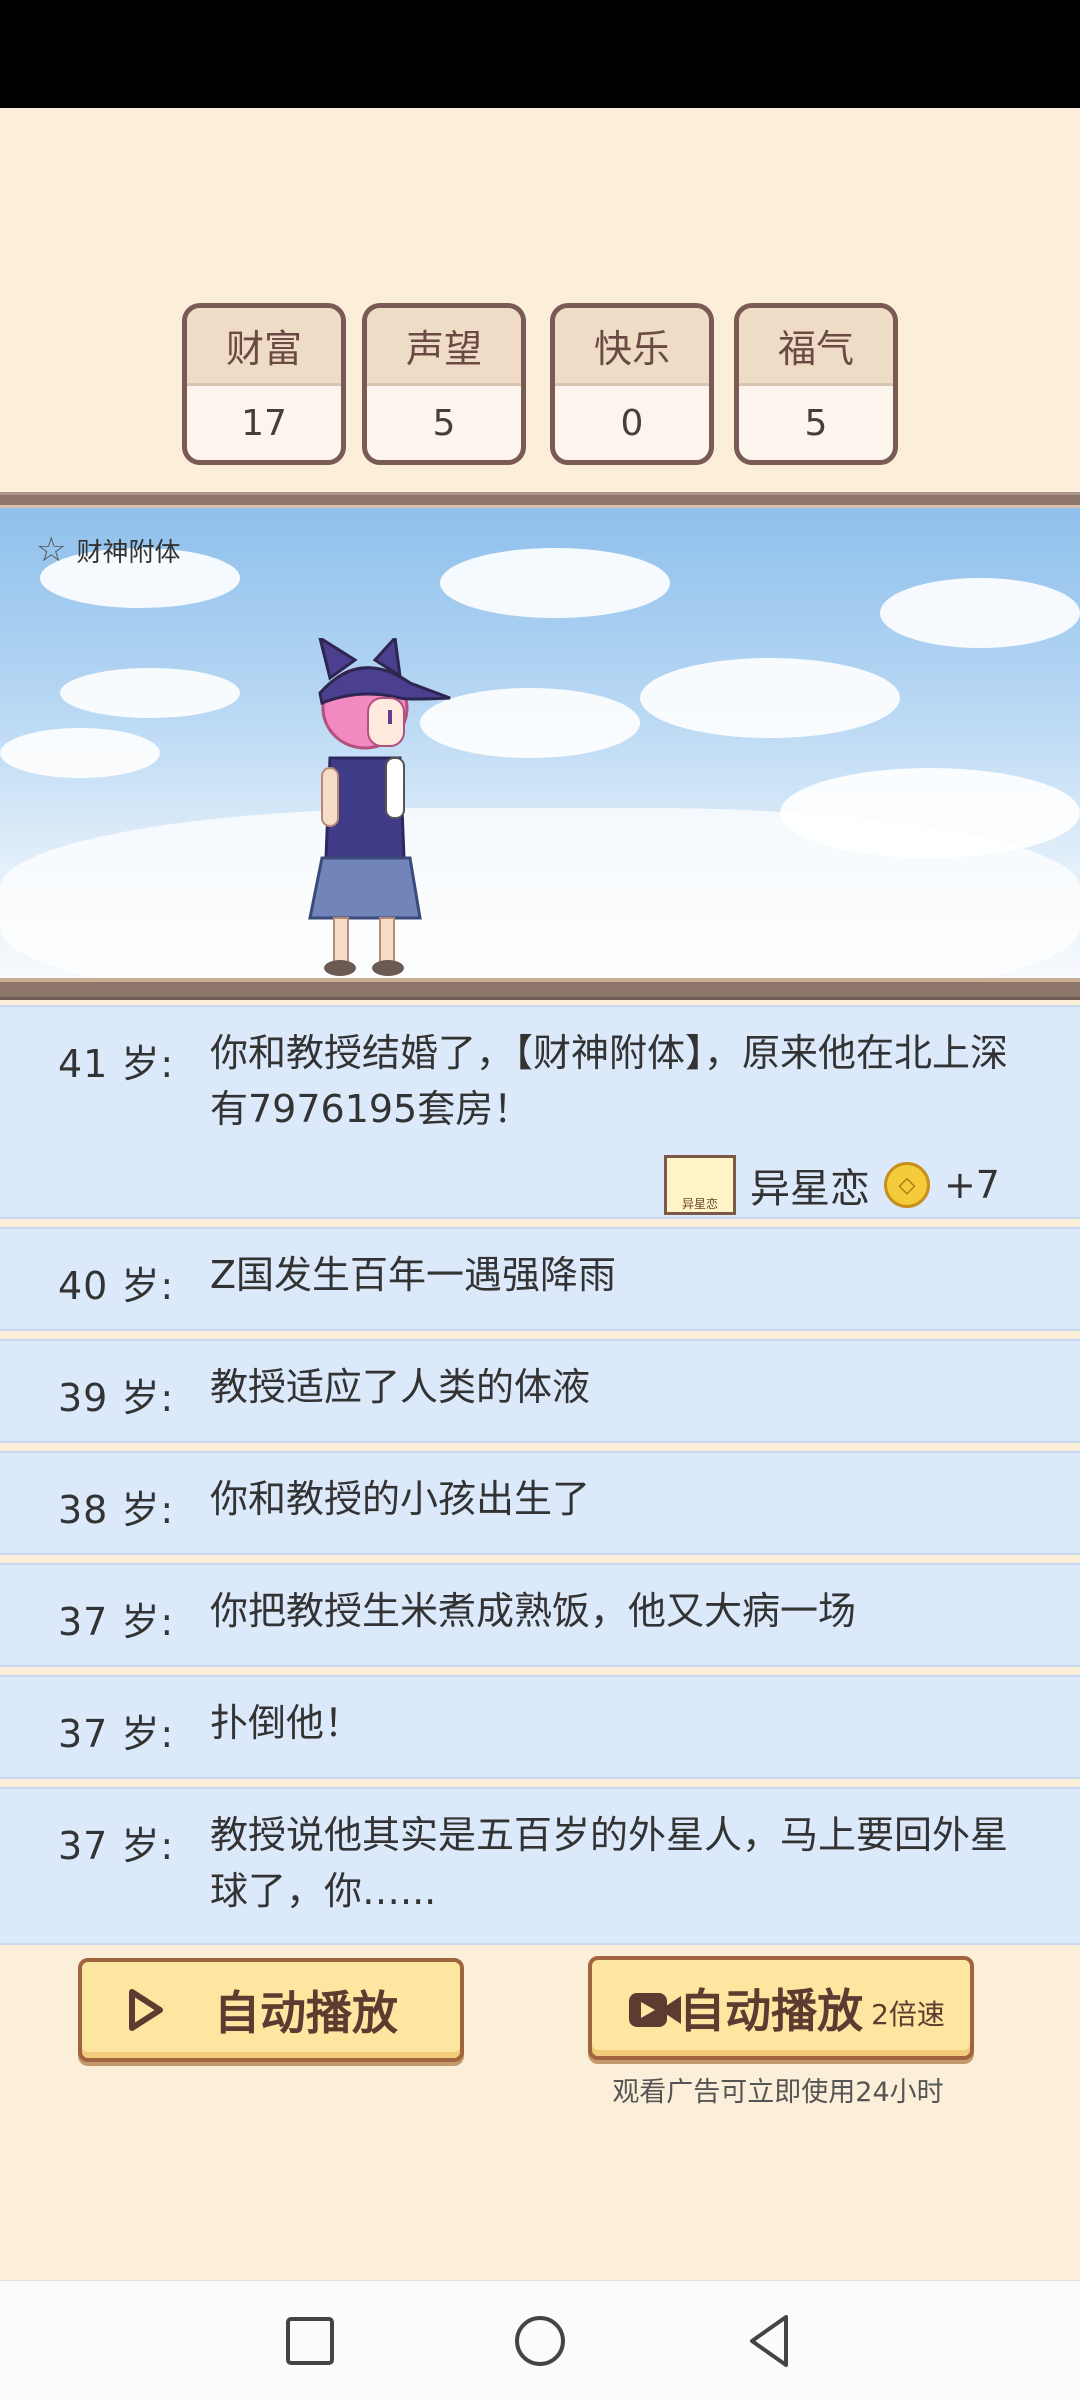  Describe the element at coordinates (540, 500) in the screenshot. I see `scene-frame-top` at that location.